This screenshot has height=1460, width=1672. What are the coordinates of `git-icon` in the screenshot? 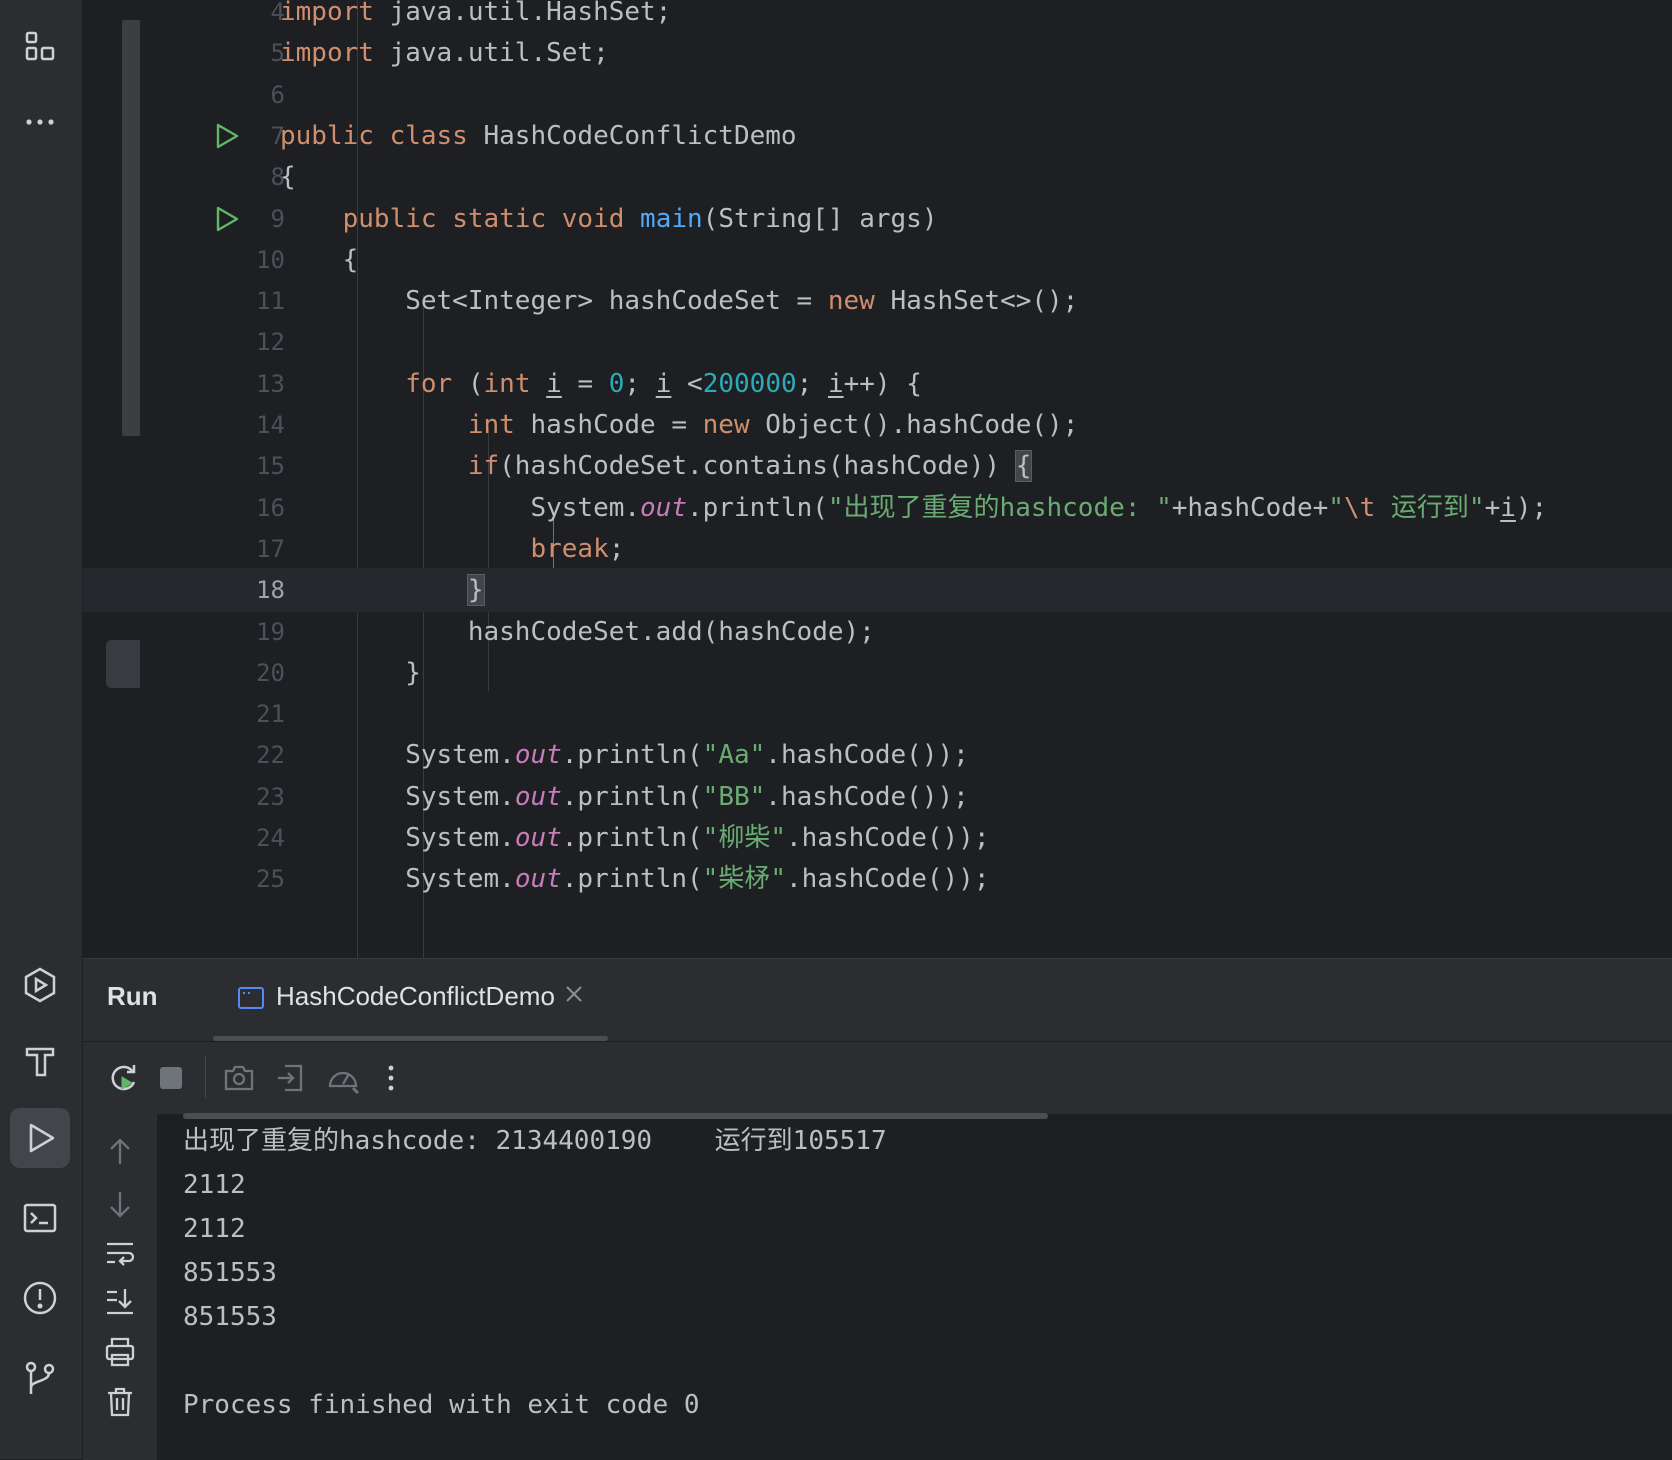 It's located at (40, 1377).